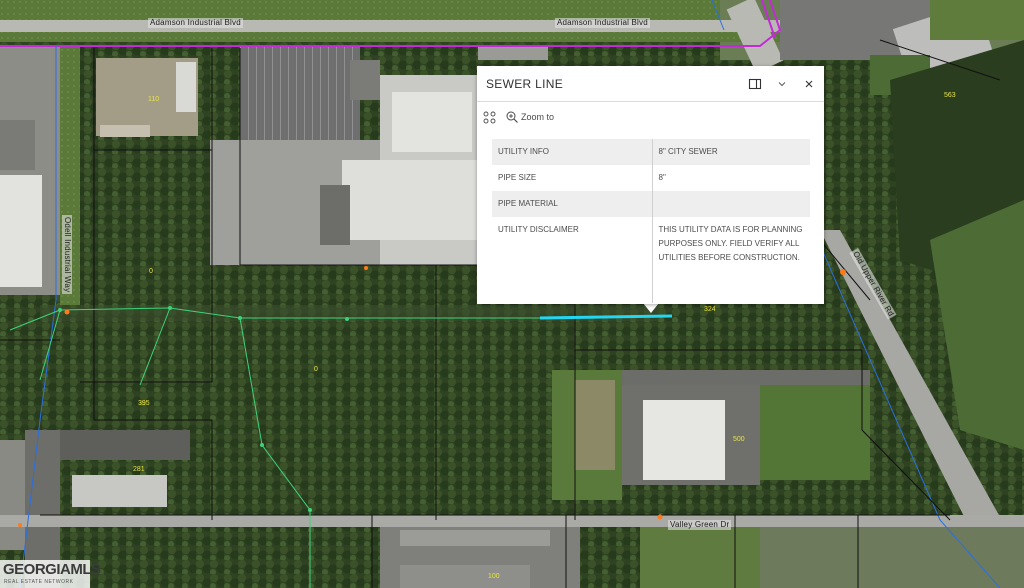 This screenshot has height=588, width=1024. I want to click on more-options-button, so click(490, 118).